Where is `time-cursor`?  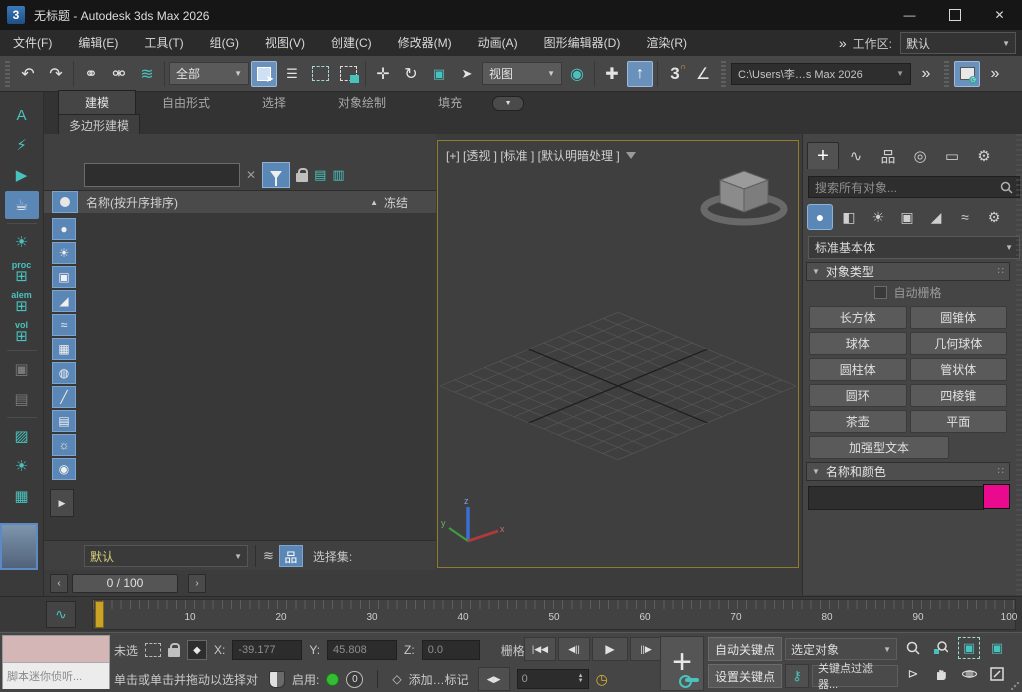
time-cursor is located at coordinates (99, 614).